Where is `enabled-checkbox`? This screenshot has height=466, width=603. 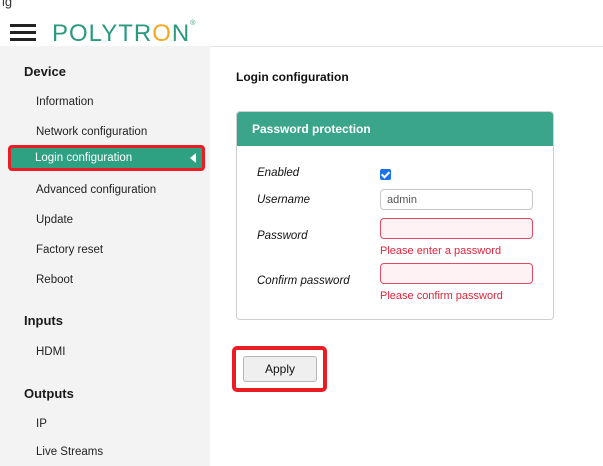
enabled-checkbox is located at coordinates (385, 174).